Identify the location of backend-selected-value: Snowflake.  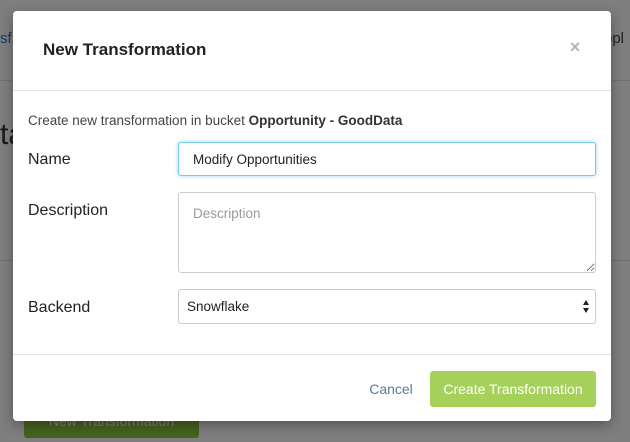
(218, 306).